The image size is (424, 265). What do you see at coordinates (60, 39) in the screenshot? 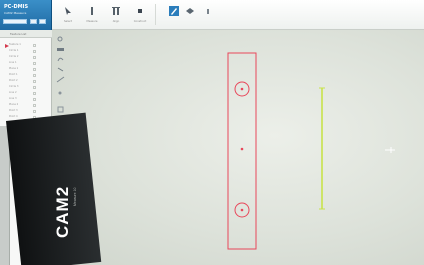
I see `zoom-icon` at bounding box center [60, 39].